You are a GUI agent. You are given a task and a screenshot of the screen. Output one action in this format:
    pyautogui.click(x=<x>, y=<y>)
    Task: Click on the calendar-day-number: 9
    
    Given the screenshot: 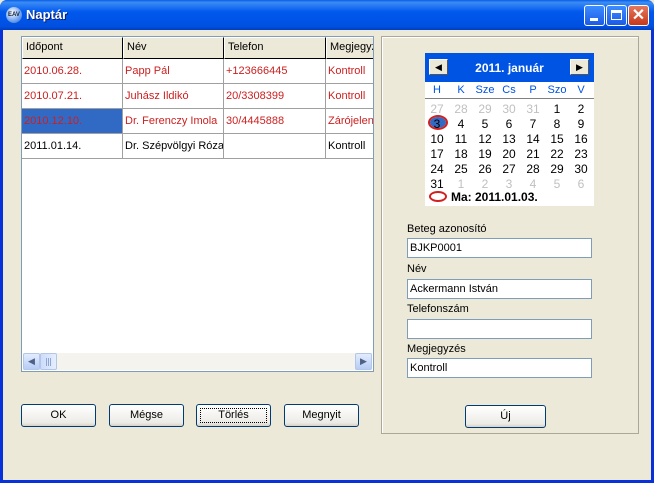 What is the action you would take?
    pyautogui.click(x=581, y=124)
    